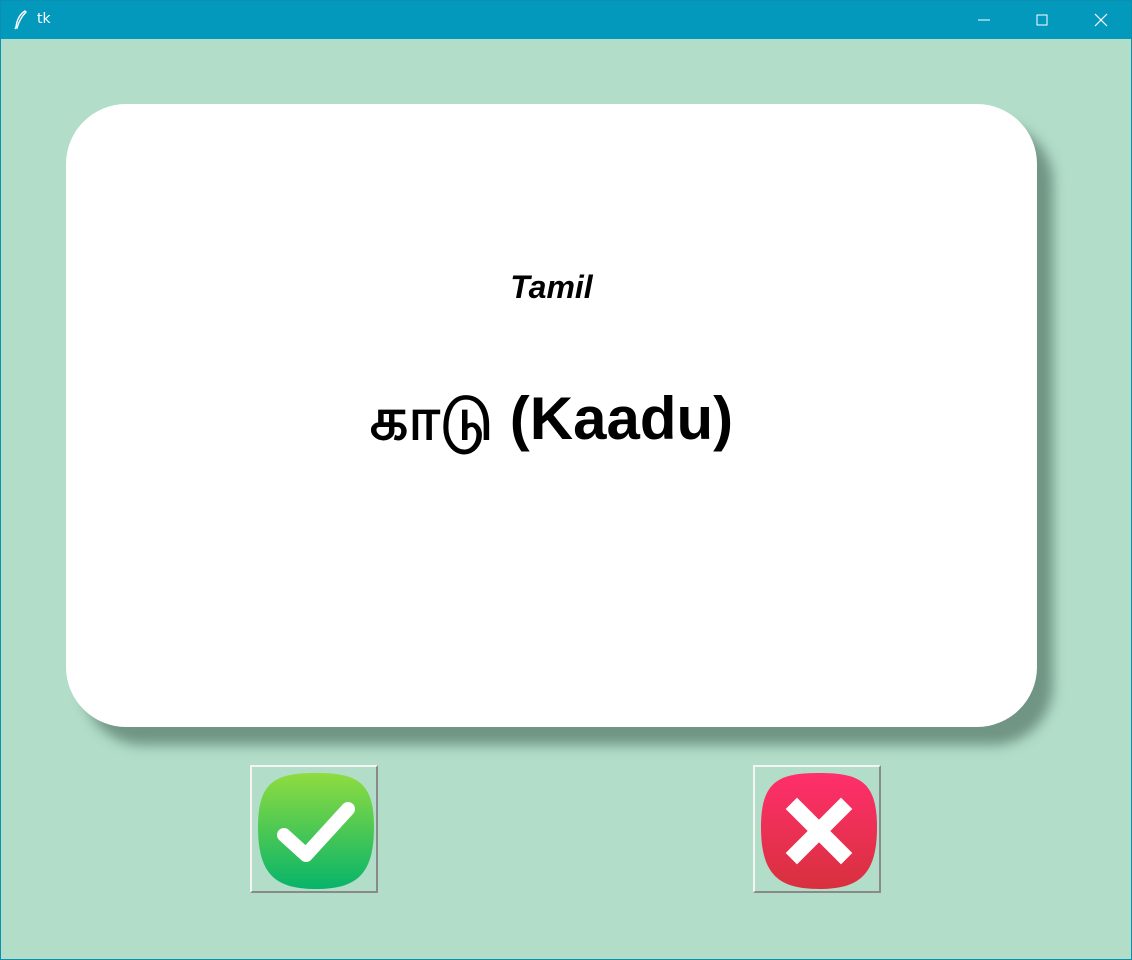 This screenshot has width=1132, height=960. I want to click on title-bar: tk, so click(566, 20).